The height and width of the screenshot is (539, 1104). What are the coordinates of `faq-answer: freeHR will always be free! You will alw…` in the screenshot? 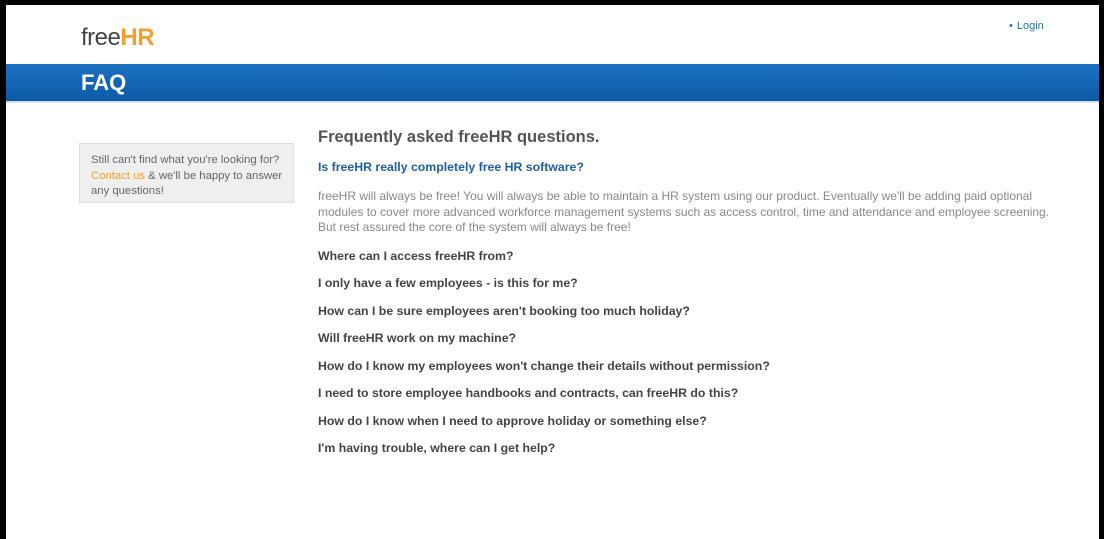 It's located at (684, 211).